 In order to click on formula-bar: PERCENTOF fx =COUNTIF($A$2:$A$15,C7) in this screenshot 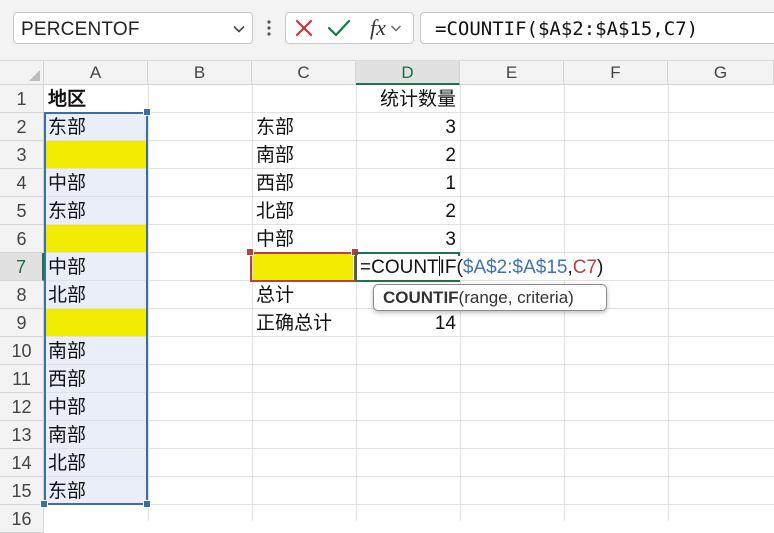, I will do `click(387, 30)`.